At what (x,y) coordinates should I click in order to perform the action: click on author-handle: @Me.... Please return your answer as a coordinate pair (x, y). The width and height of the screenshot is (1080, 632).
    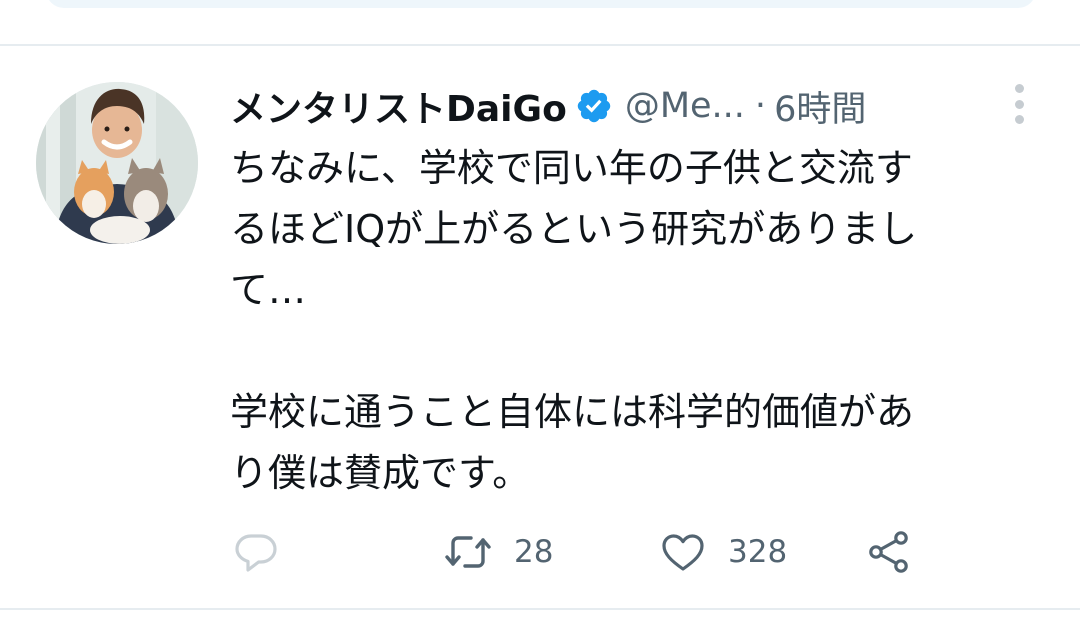
    Looking at the image, I should click on (685, 106).